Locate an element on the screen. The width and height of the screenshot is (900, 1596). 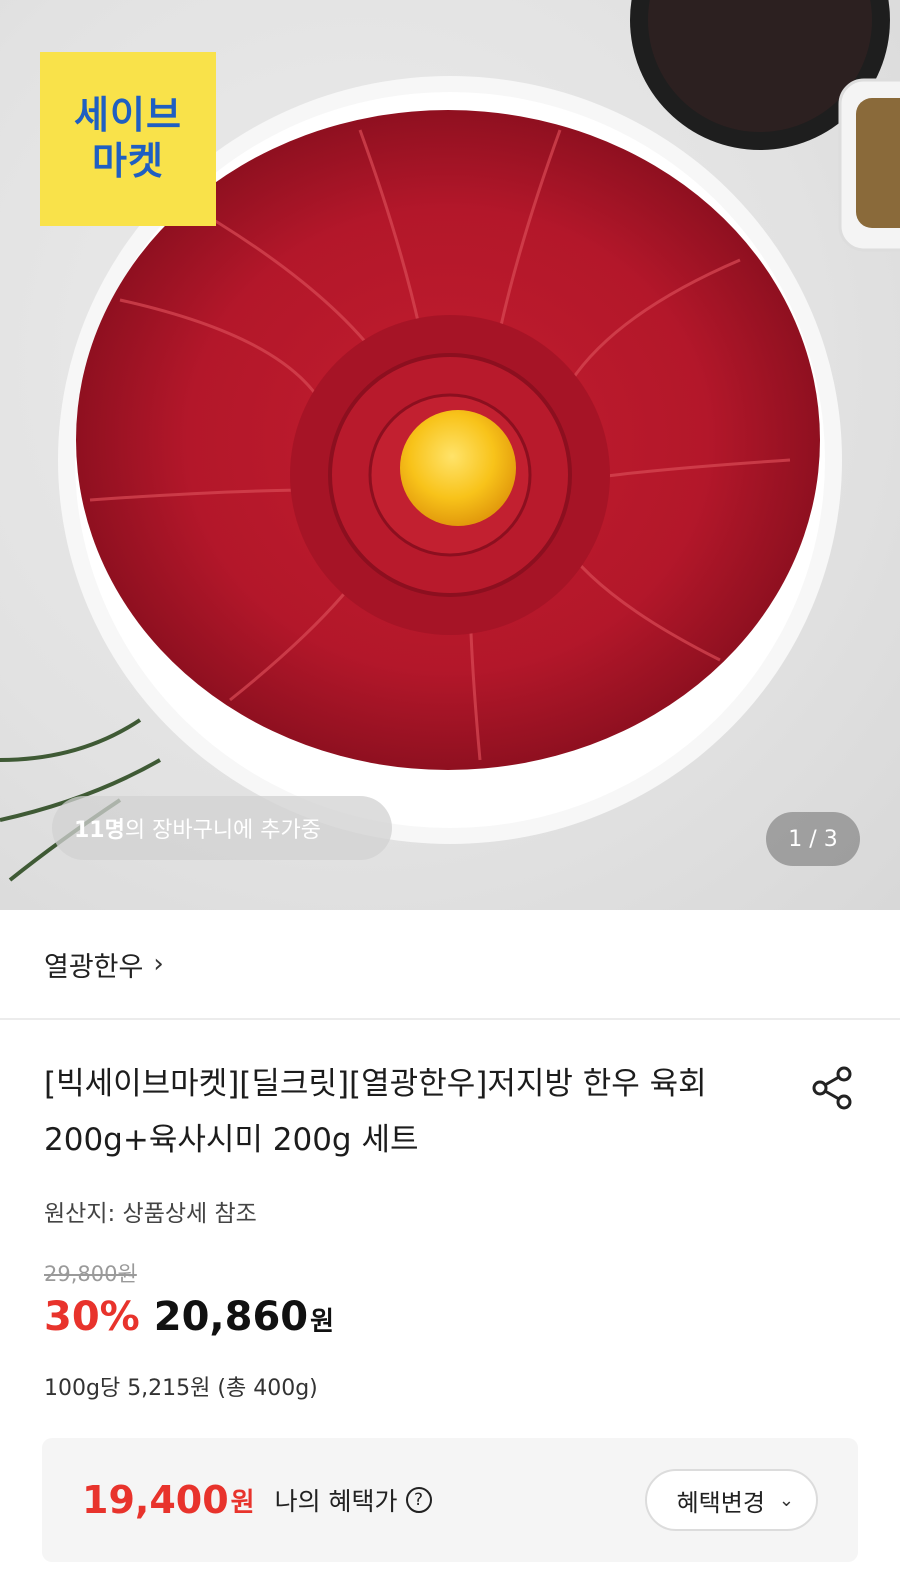
benefit-price-currency: 원 is located at coordinates (242, 1502).